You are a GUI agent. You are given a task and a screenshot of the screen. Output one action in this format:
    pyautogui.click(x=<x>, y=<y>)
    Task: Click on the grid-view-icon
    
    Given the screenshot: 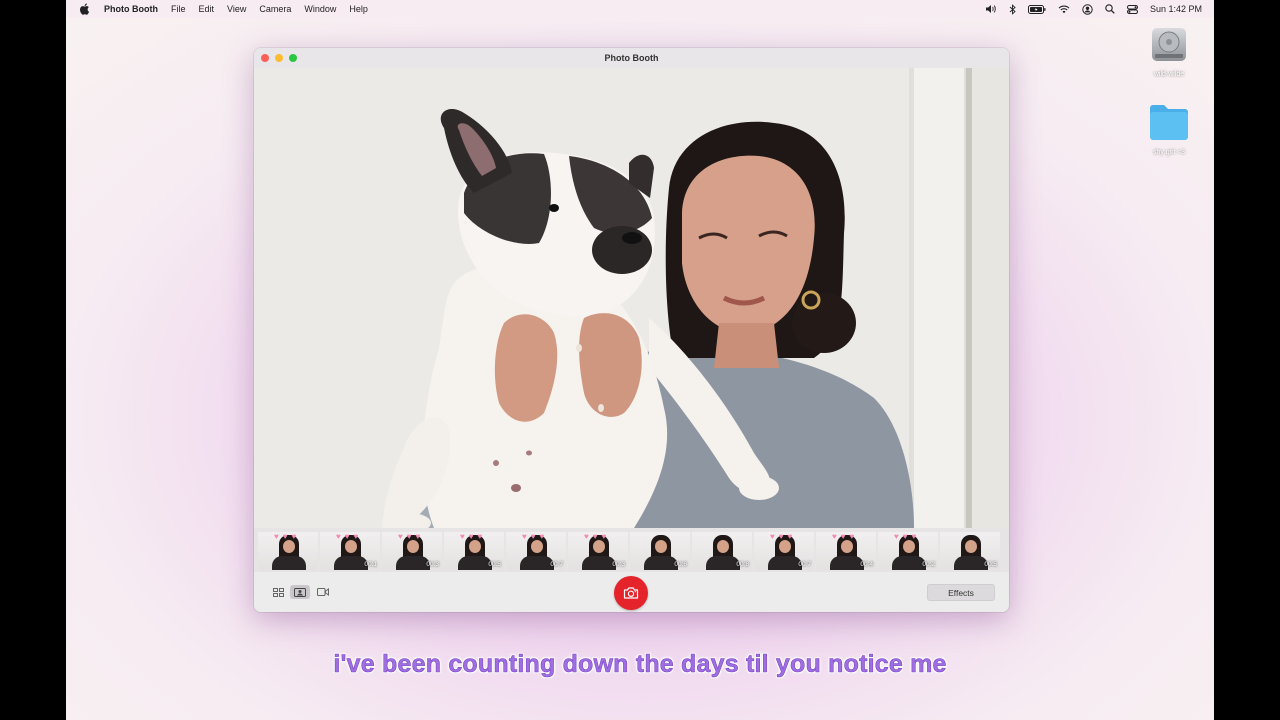 What is the action you would take?
    pyautogui.click(x=278, y=592)
    